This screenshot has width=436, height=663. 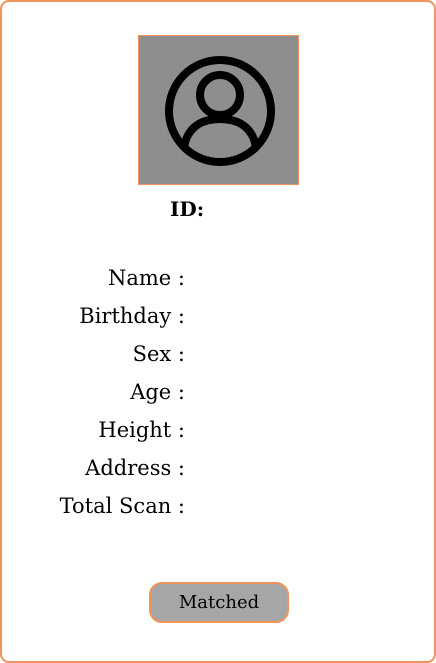 I want to click on address-label: Address :, so click(x=135, y=468).